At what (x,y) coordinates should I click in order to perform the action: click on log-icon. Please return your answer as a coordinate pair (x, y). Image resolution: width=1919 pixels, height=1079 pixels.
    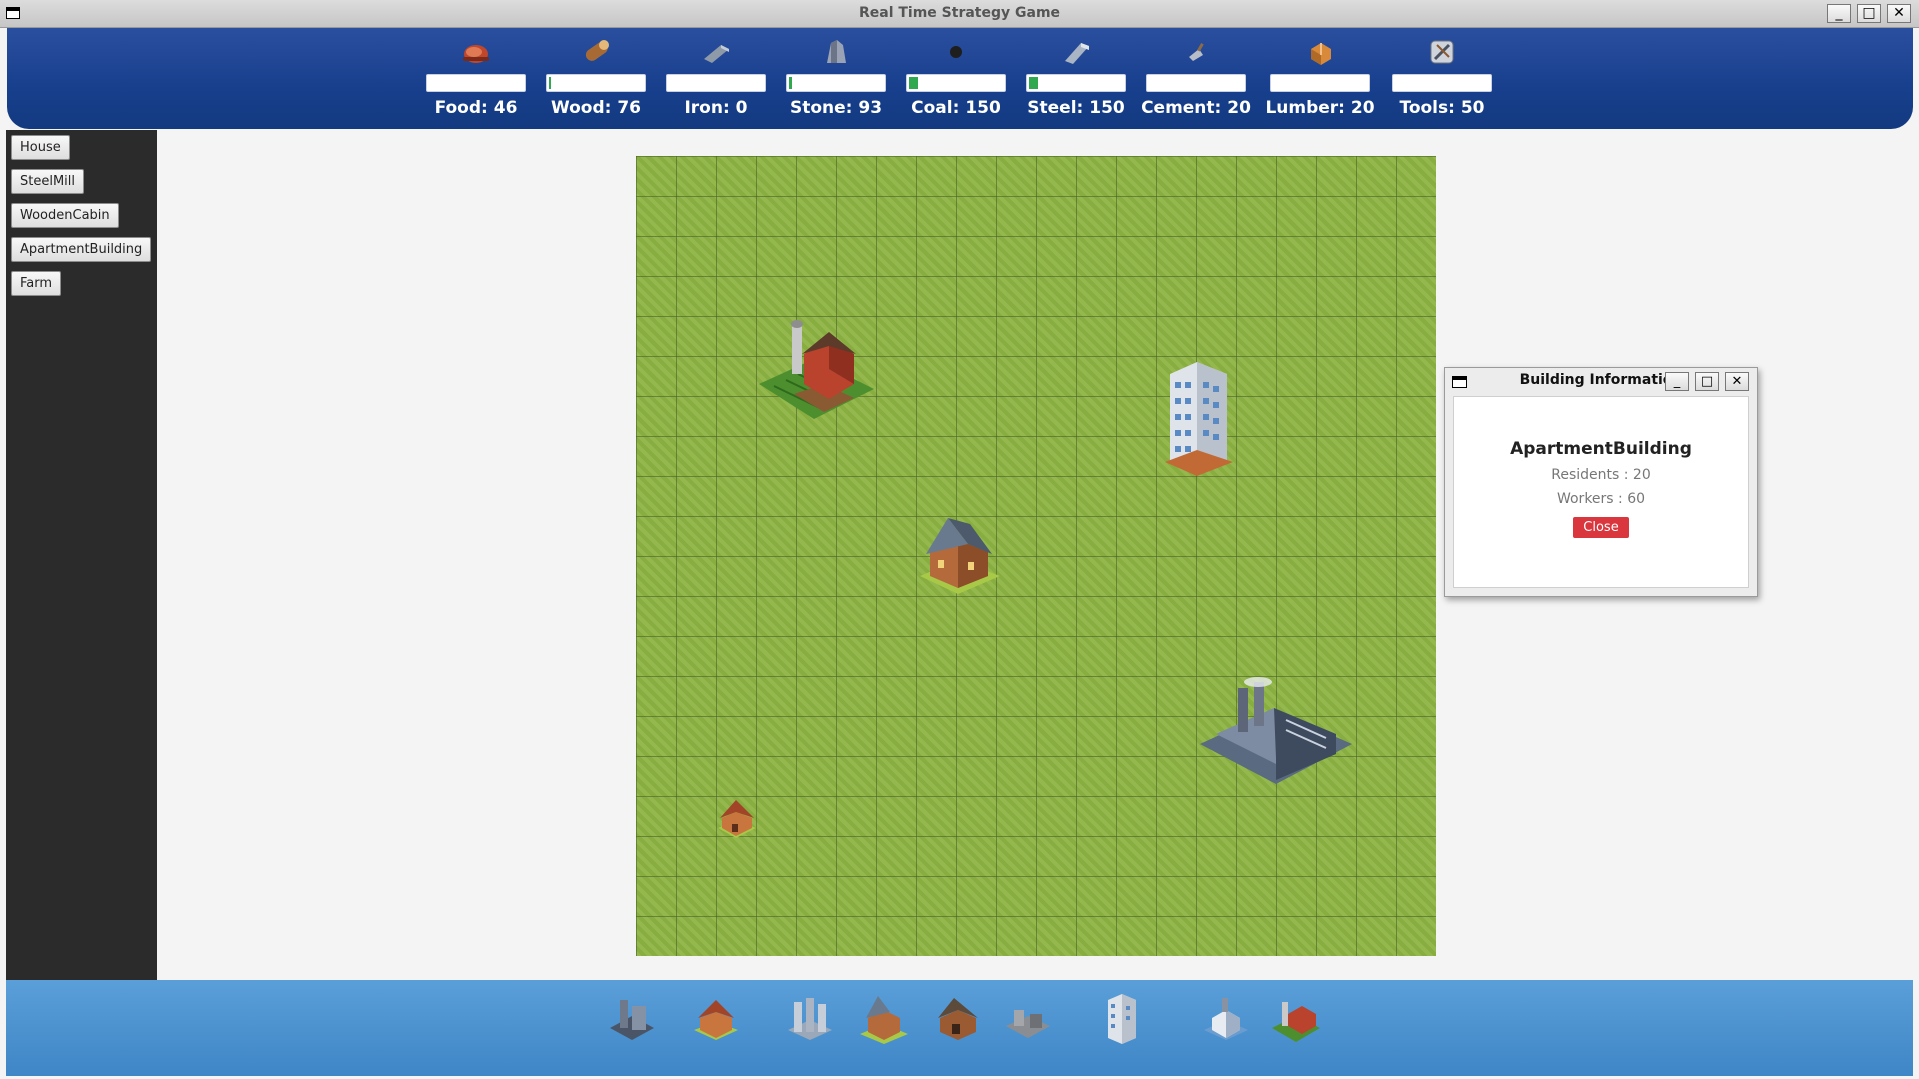
    Looking at the image, I should click on (596, 52).